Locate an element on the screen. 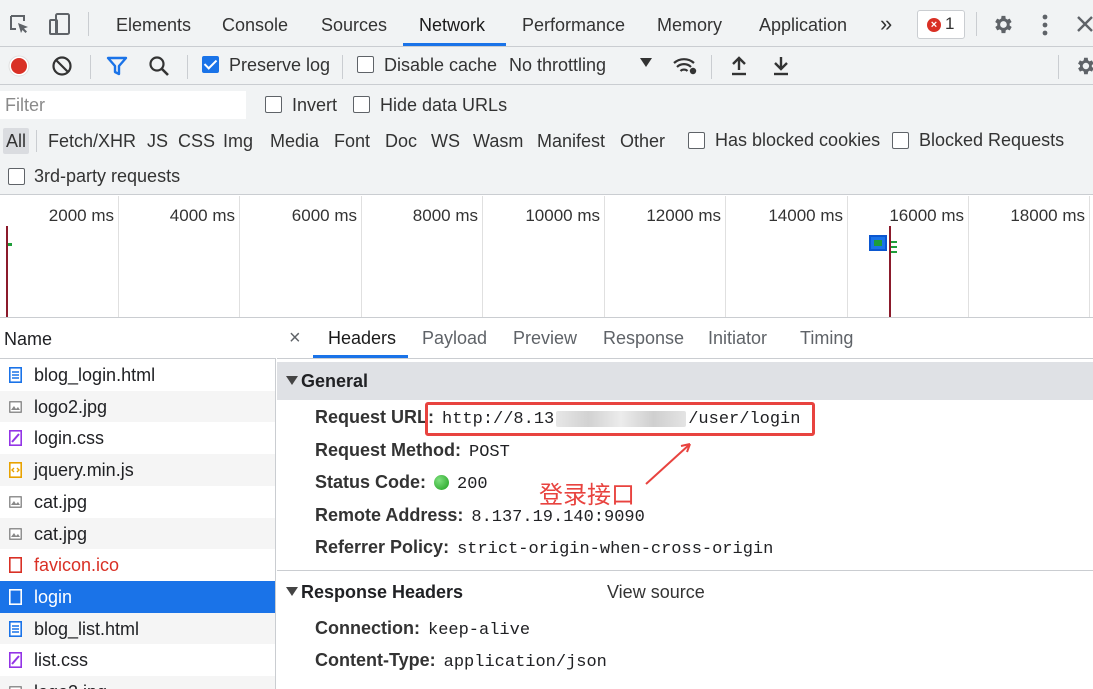 Image resolution: width=1093 pixels, height=689 pixels. request-name: list.css is located at coordinates (61, 660).